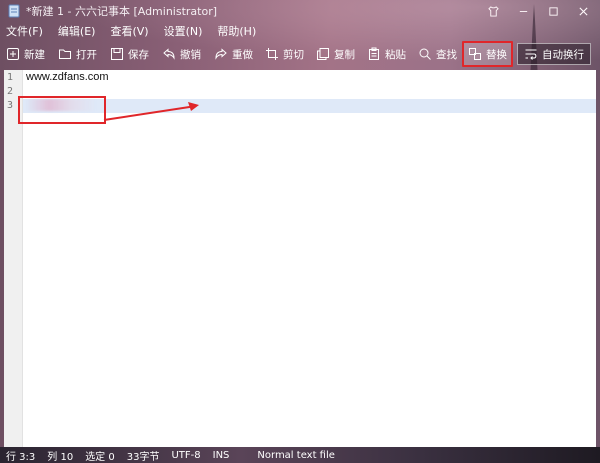 The height and width of the screenshot is (463, 600). Describe the element at coordinates (374, 53) in the screenshot. I see `clipboard-icon` at that location.